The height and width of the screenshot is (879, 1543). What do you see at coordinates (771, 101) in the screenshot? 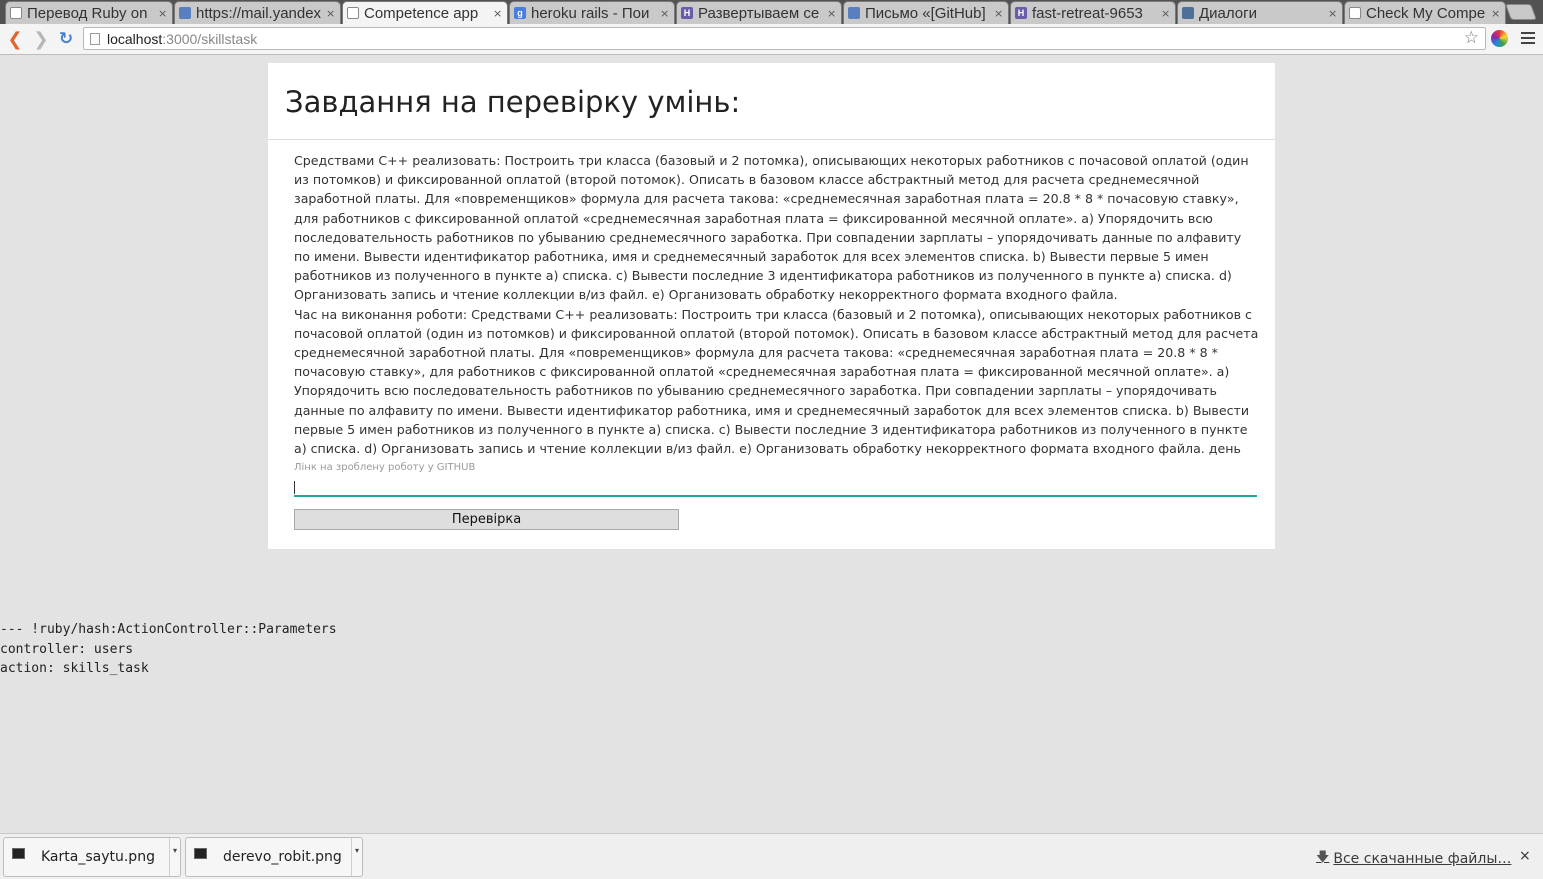
I see `card-header: Завдання на перевірку умінь:` at bounding box center [771, 101].